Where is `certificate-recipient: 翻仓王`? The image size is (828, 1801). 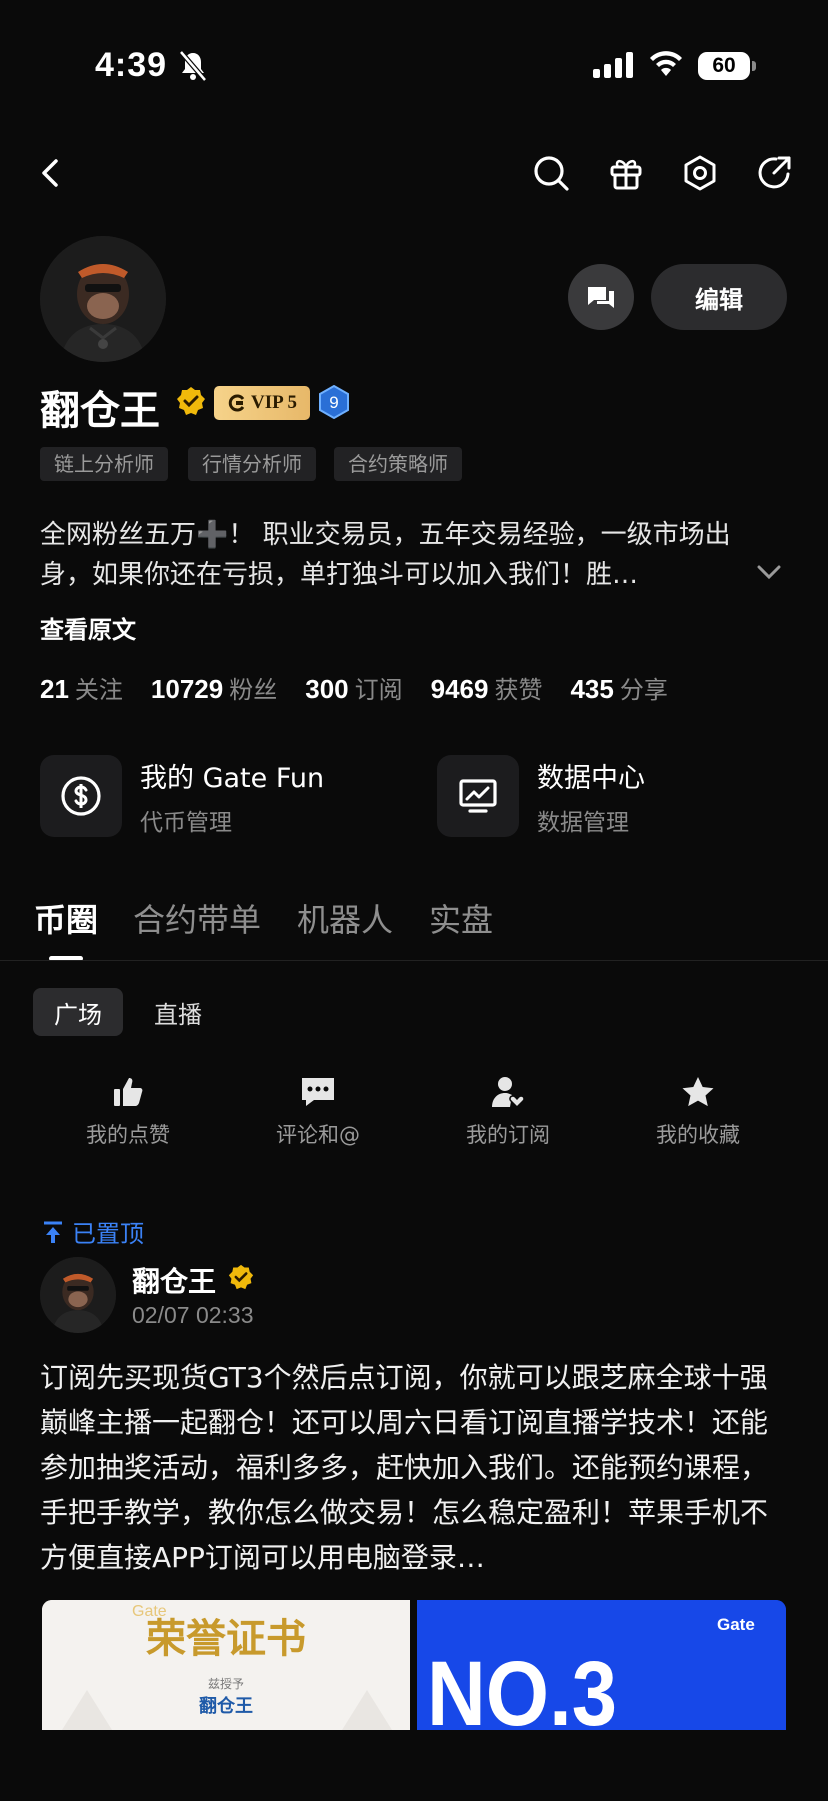 certificate-recipient: 翻仓王 is located at coordinates (226, 1706).